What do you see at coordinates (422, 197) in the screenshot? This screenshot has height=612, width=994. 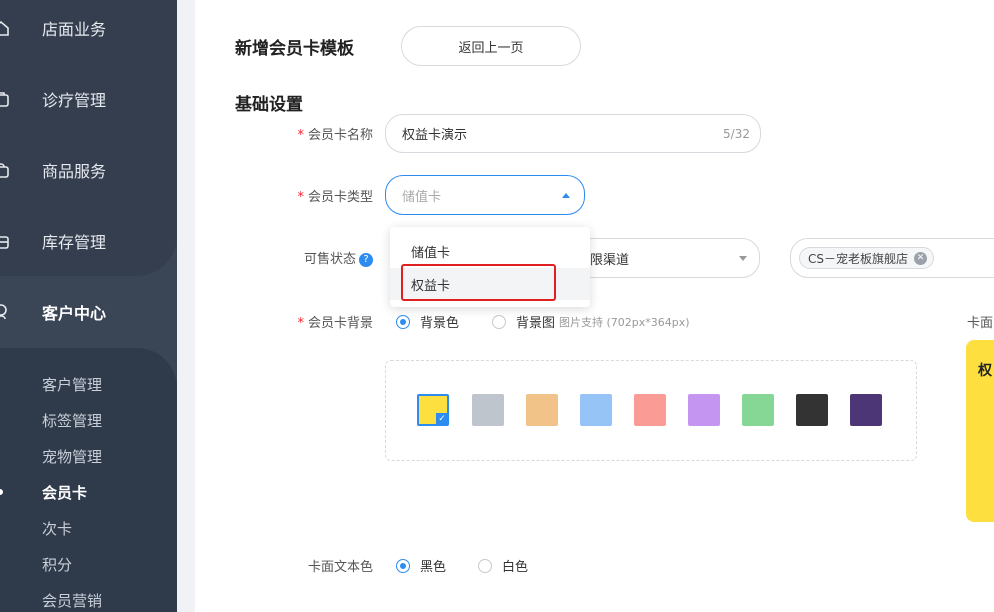 I see `card-type-placeholder: 储值卡` at bounding box center [422, 197].